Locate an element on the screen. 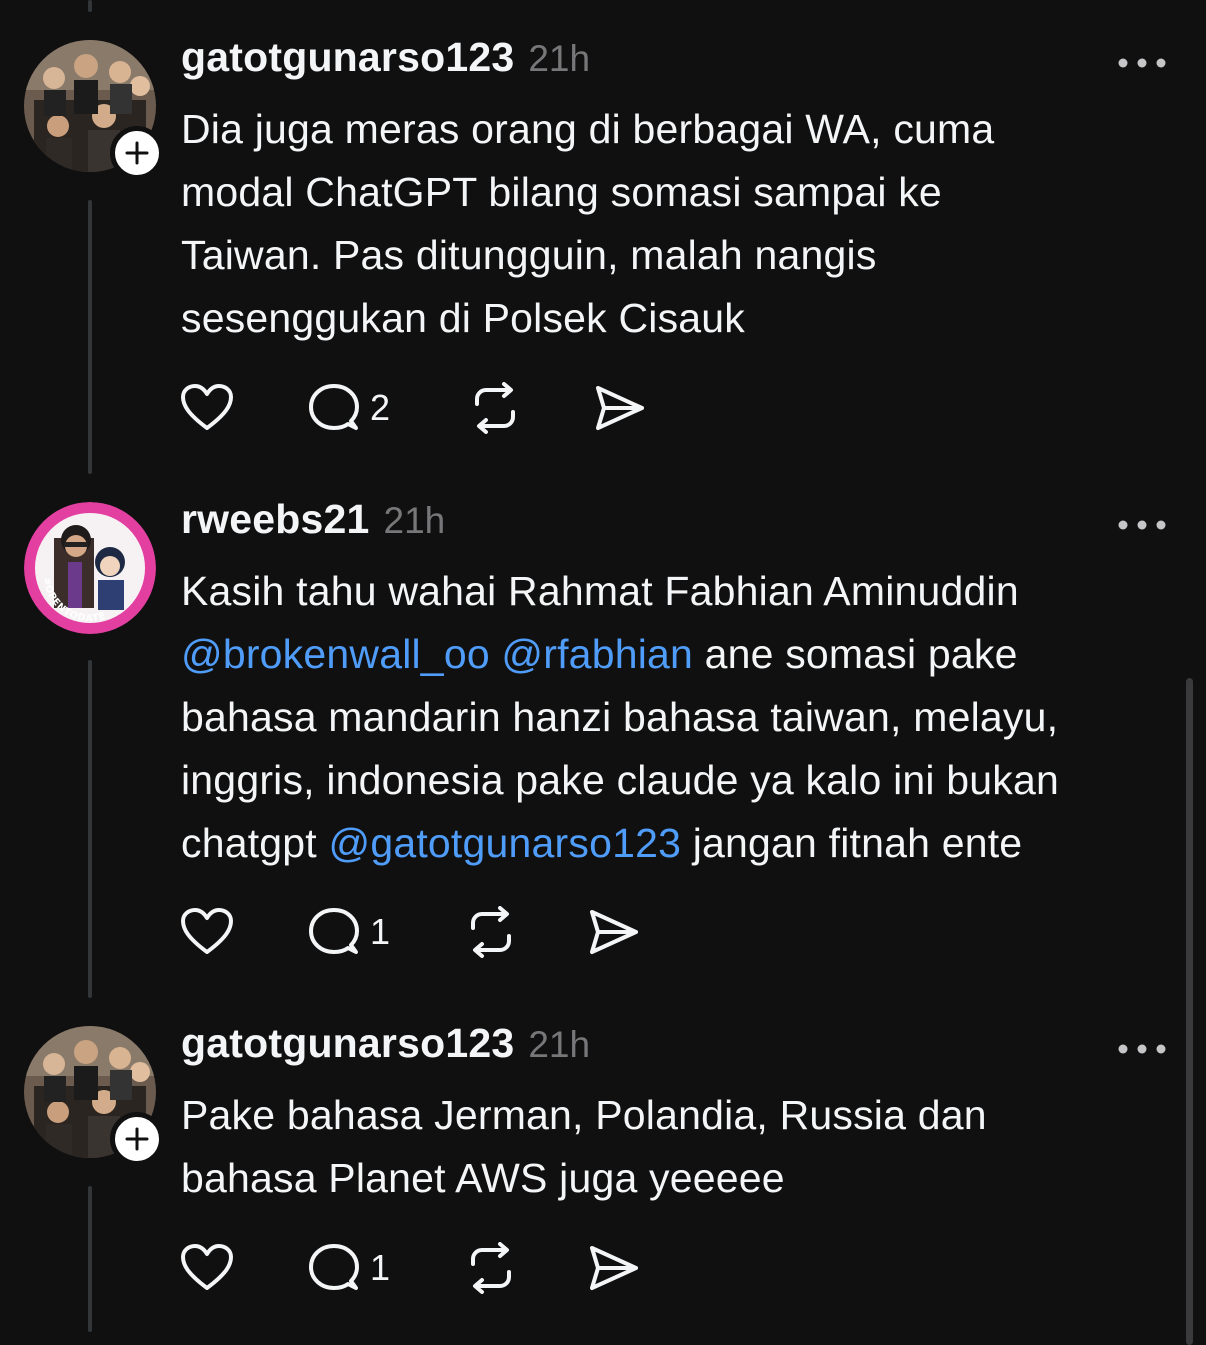  post-body-line: Taiwan. Pas ditungguin, malah nangis is located at coordinates (529, 255).